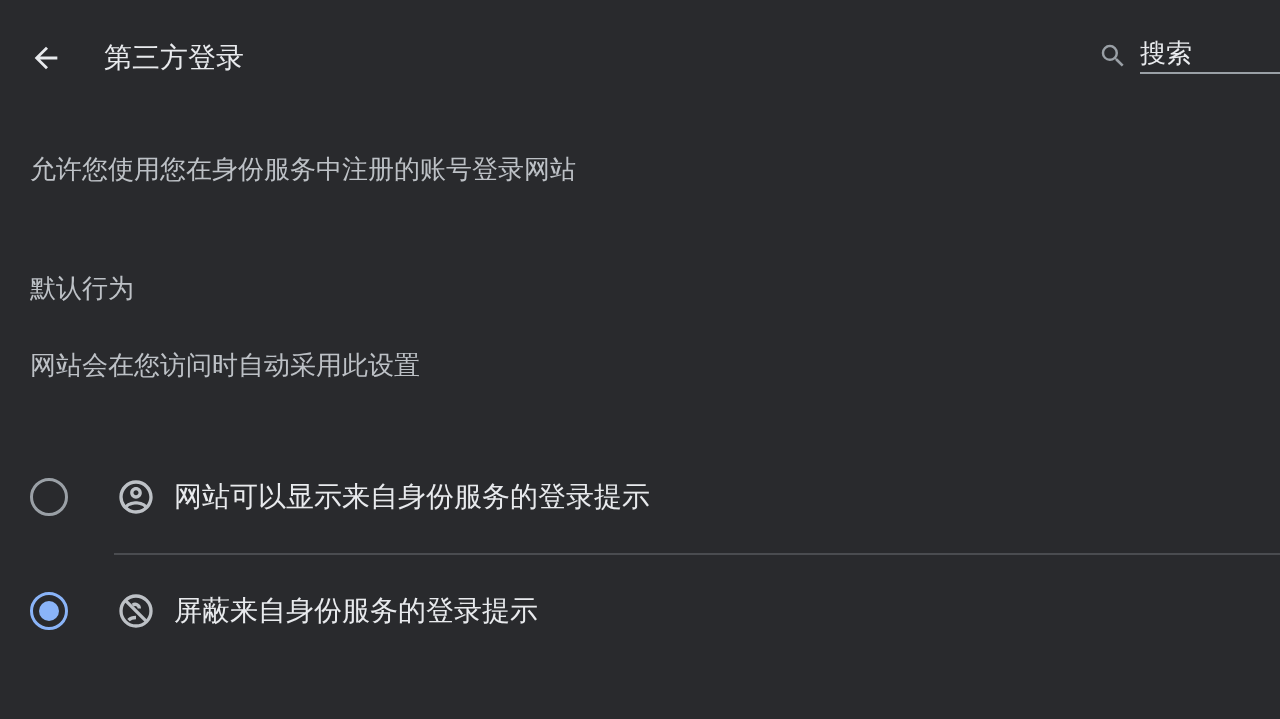 The image size is (1280, 719). What do you see at coordinates (82, 288) in the screenshot?
I see `section-title: 默认行为` at bounding box center [82, 288].